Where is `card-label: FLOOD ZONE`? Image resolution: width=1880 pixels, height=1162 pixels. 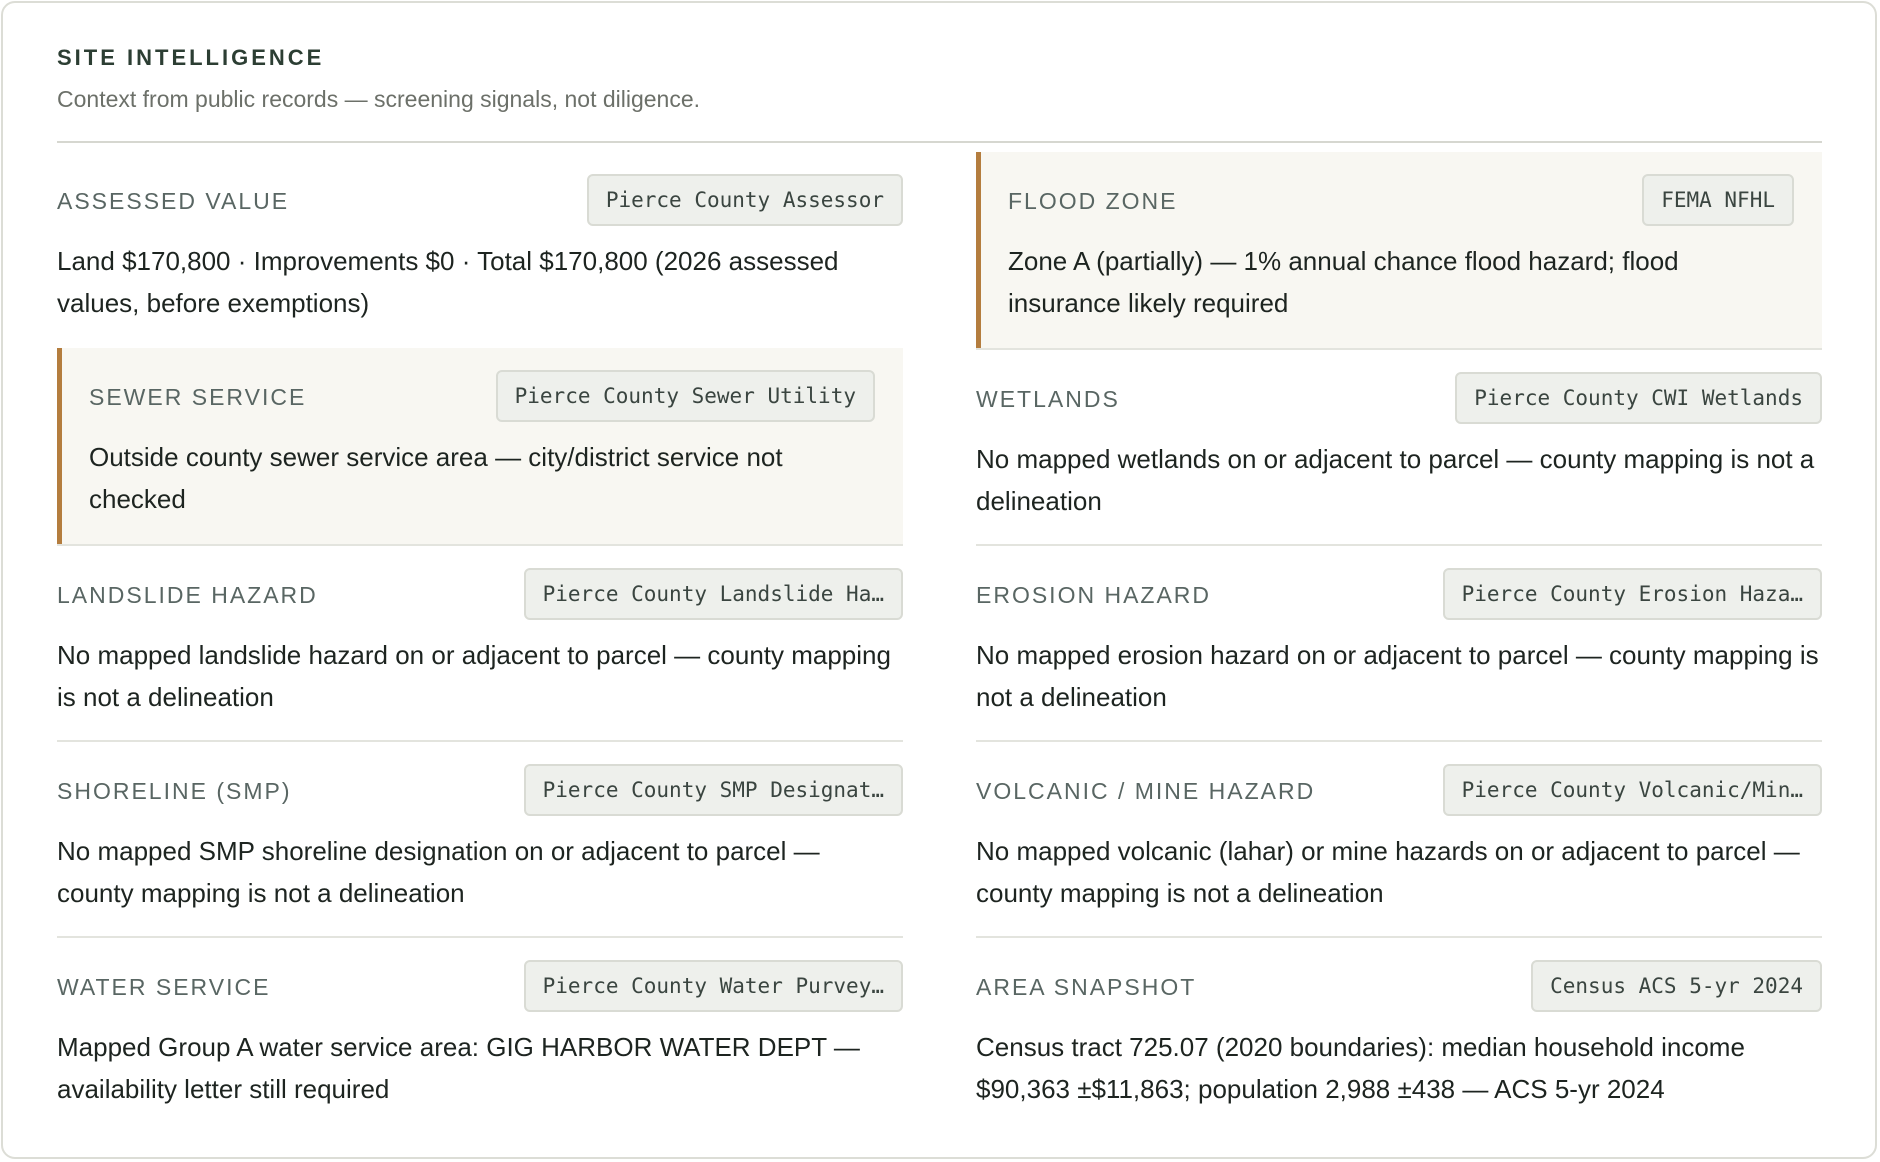 card-label: FLOOD ZONE is located at coordinates (1093, 201).